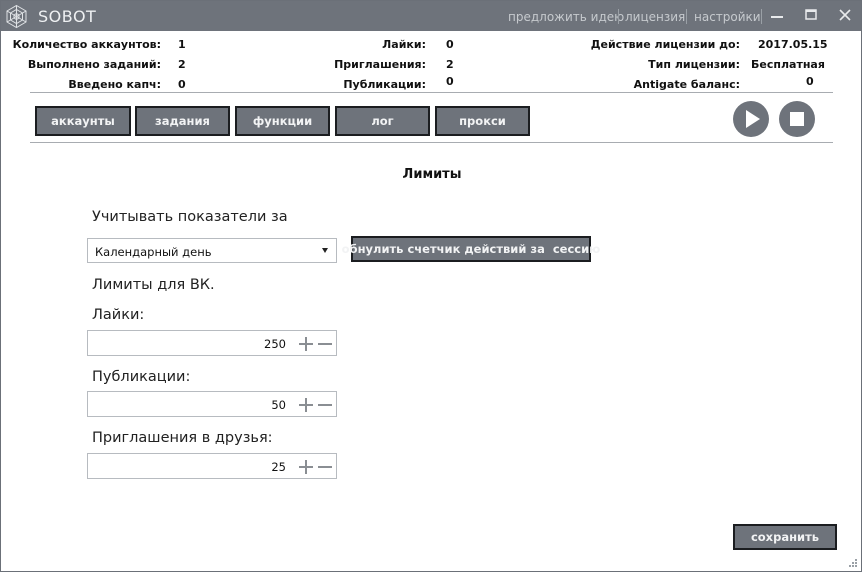 The image size is (862, 572). I want to click on accounts-count-value: 1, so click(182, 44).